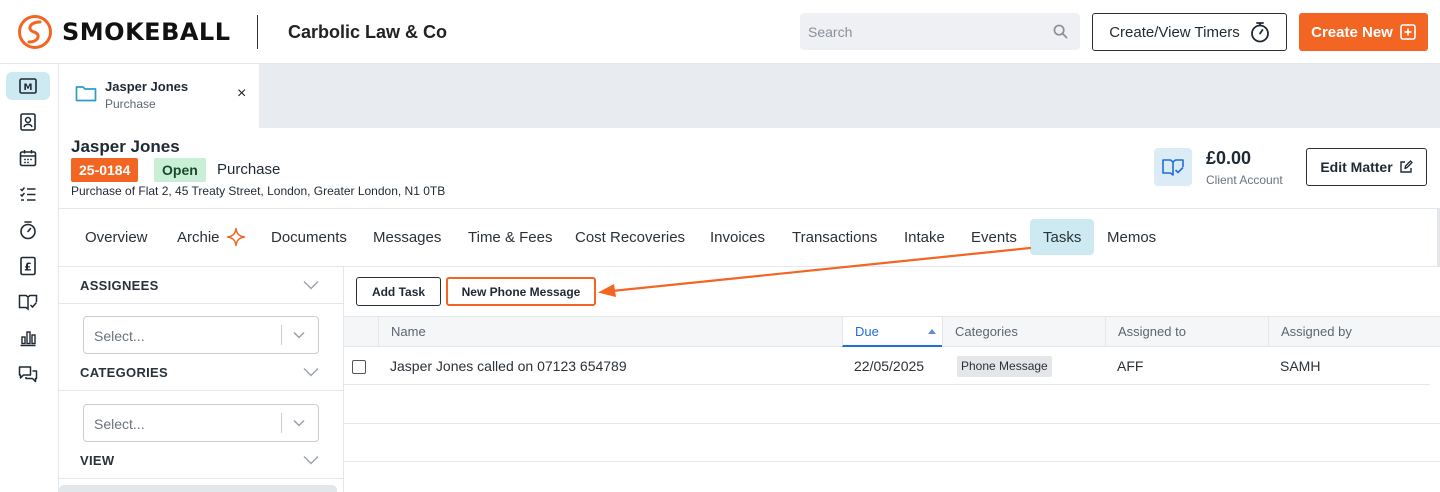  What do you see at coordinates (1174, 32) in the screenshot?
I see `timers-button-label: Create/View Timers` at bounding box center [1174, 32].